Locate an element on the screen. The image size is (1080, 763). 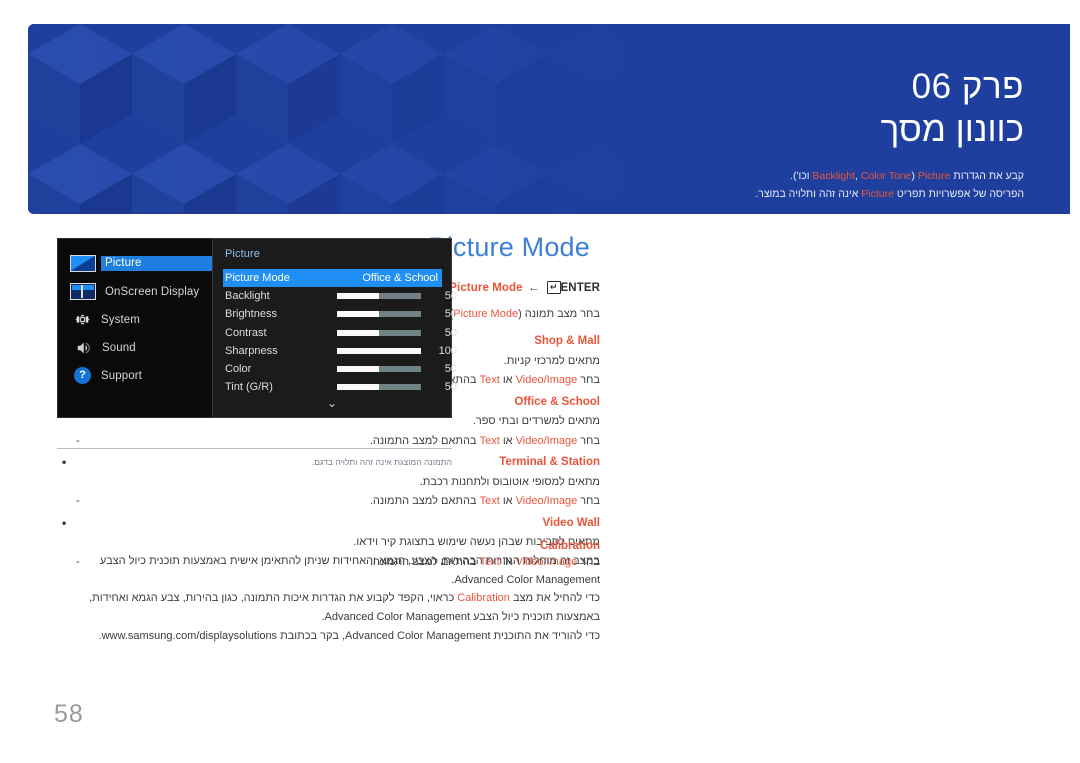
intro-highlight: Picture Mode is located at coordinates (486, 314).